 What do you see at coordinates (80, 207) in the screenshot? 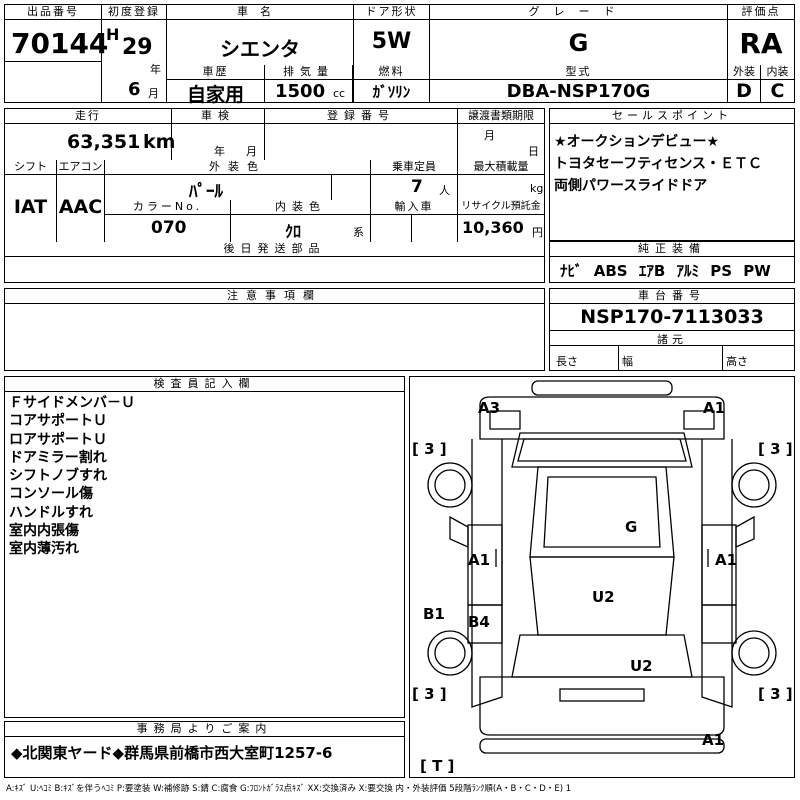
I see `ac: AAC` at bounding box center [80, 207].